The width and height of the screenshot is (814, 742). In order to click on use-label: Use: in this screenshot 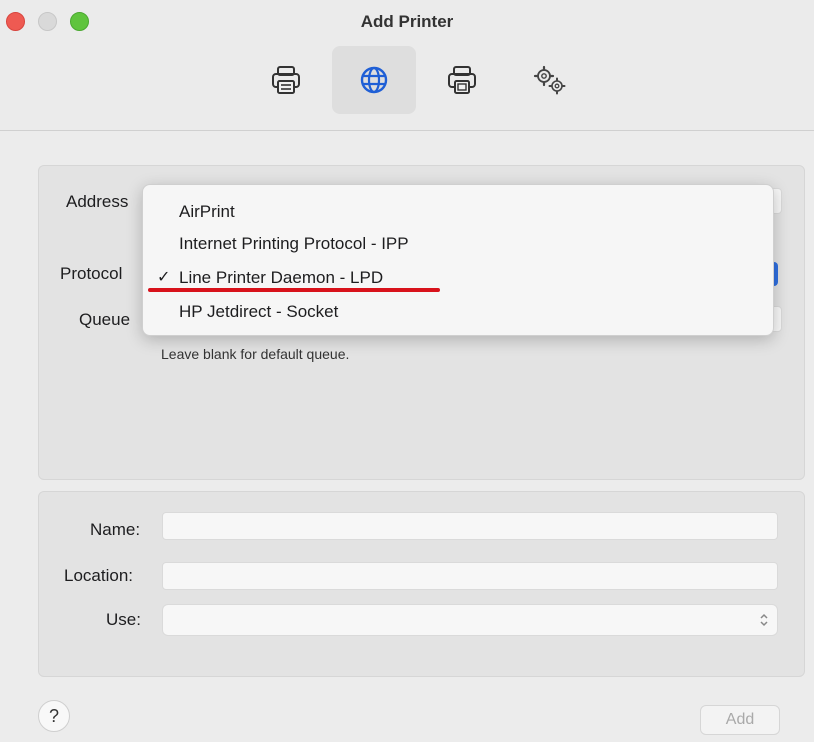, I will do `click(123, 619)`.